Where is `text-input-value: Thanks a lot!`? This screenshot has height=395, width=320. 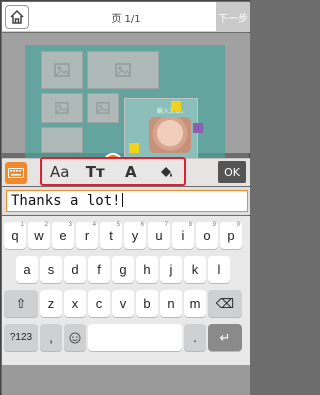 text-input-value: Thanks a lot! is located at coordinates (66, 201).